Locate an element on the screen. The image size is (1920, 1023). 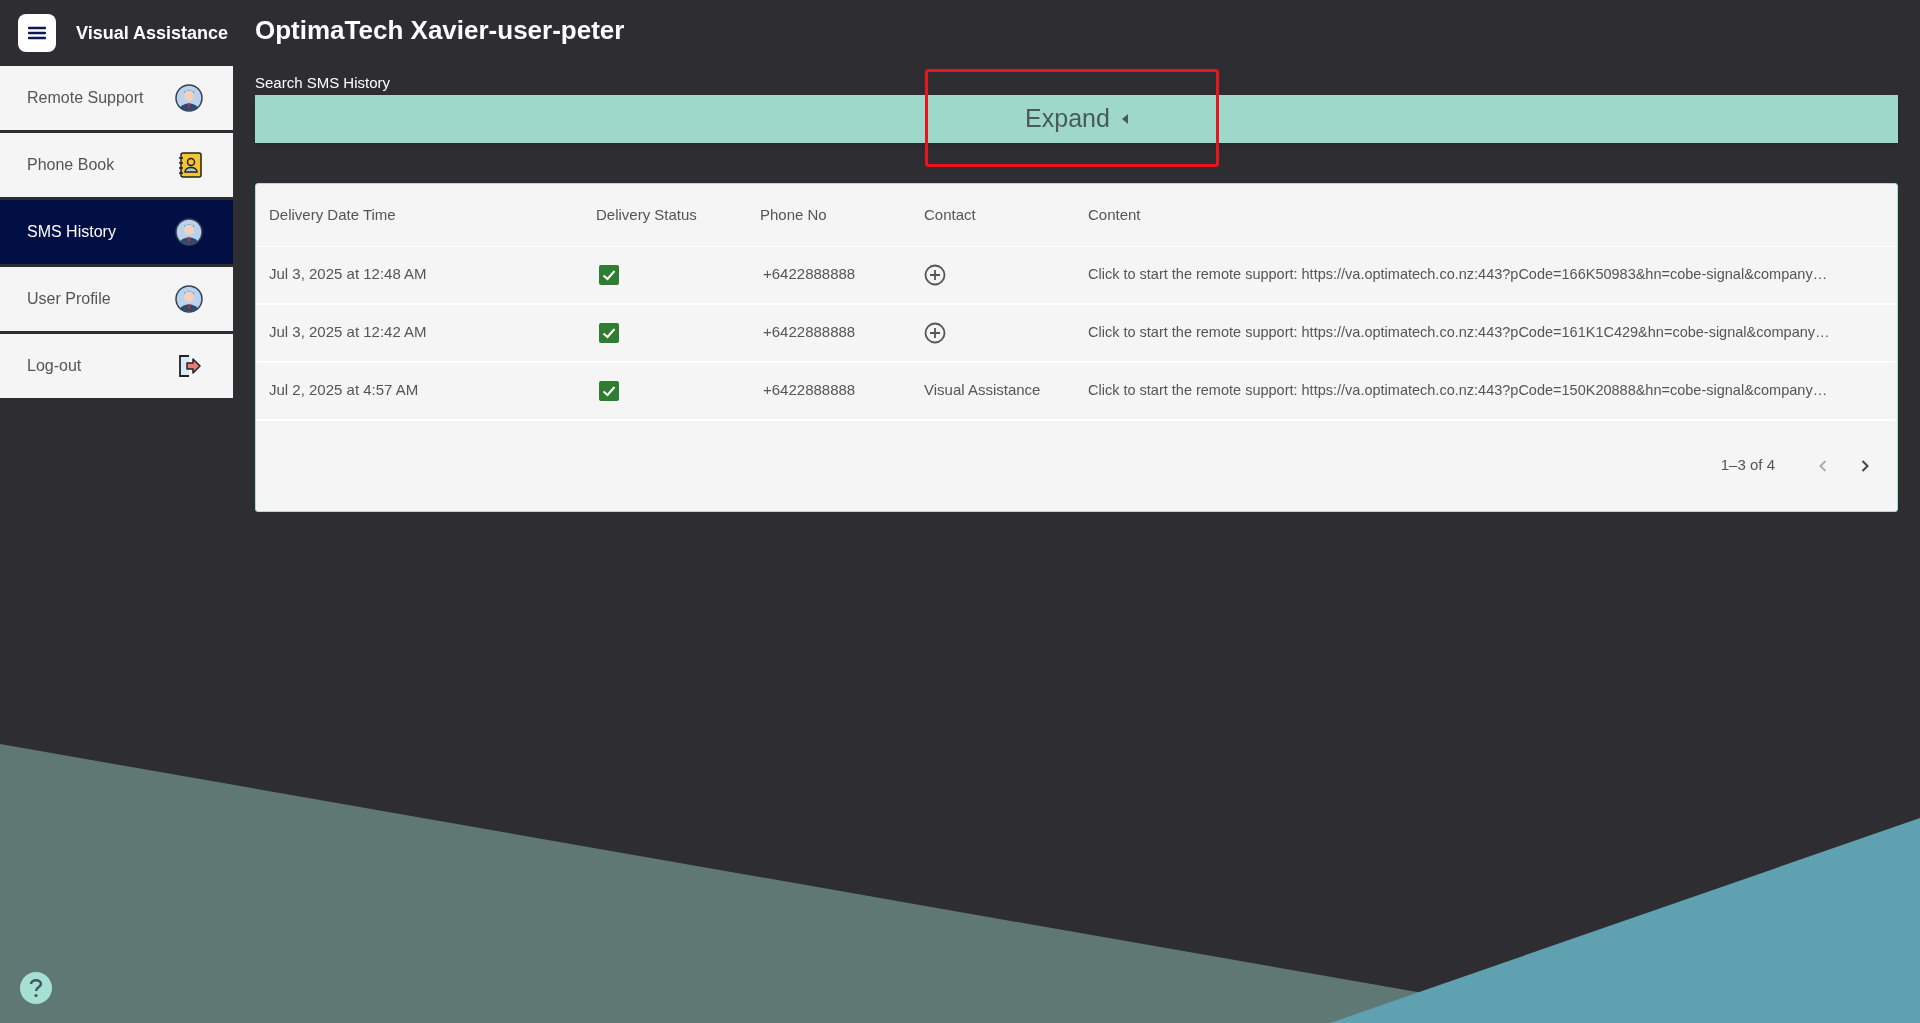
table-cell: Jul 2, 2025 at 4:57 AM is located at coordinates (344, 390).